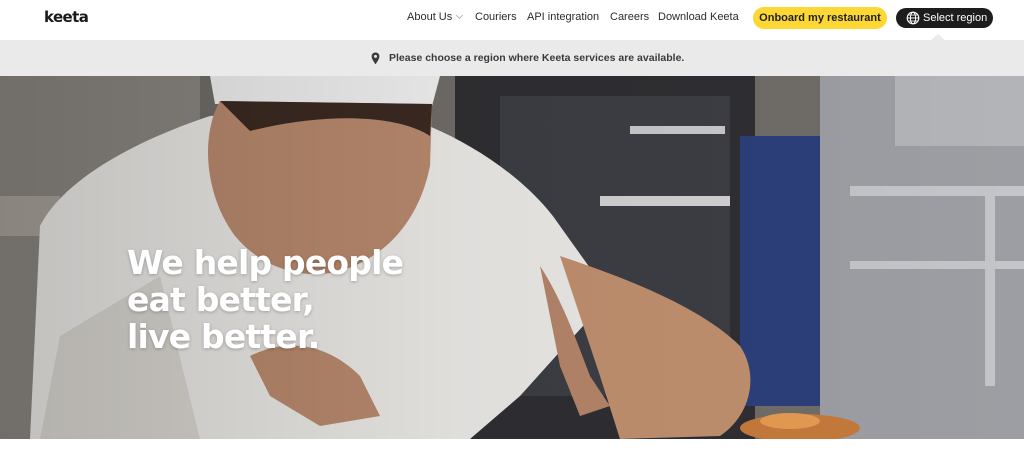 The image size is (1024, 463). What do you see at coordinates (223, 336) in the screenshot?
I see `headline-line-3: live better.` at bounding box center [223, 336].